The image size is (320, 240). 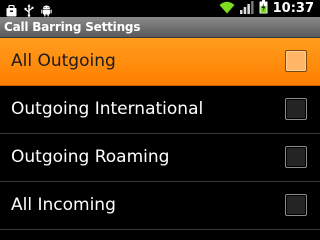 What do you see at coordinates (296, 61) in the screenshot?
I see `all-outgoing-checkbox` at bounding box center [296, 61].